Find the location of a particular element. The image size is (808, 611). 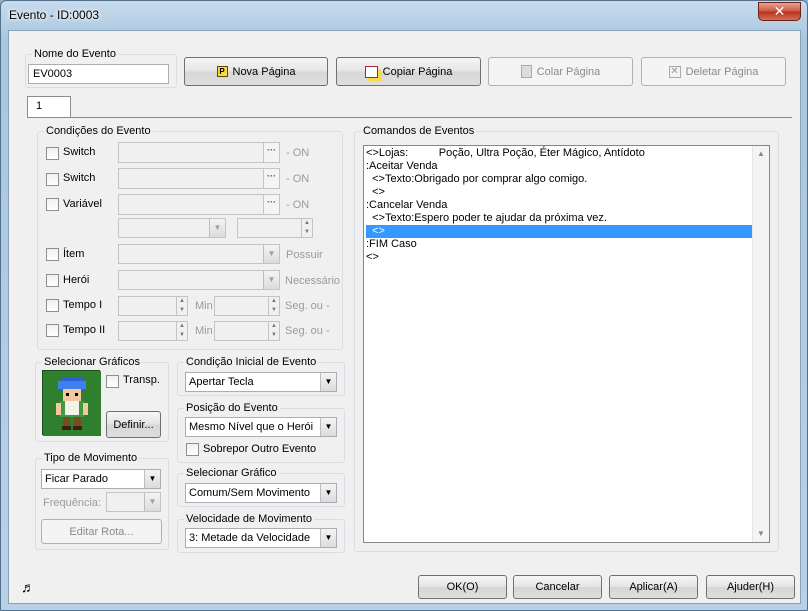

hero-checkbox is located at coordinates (52, 280).